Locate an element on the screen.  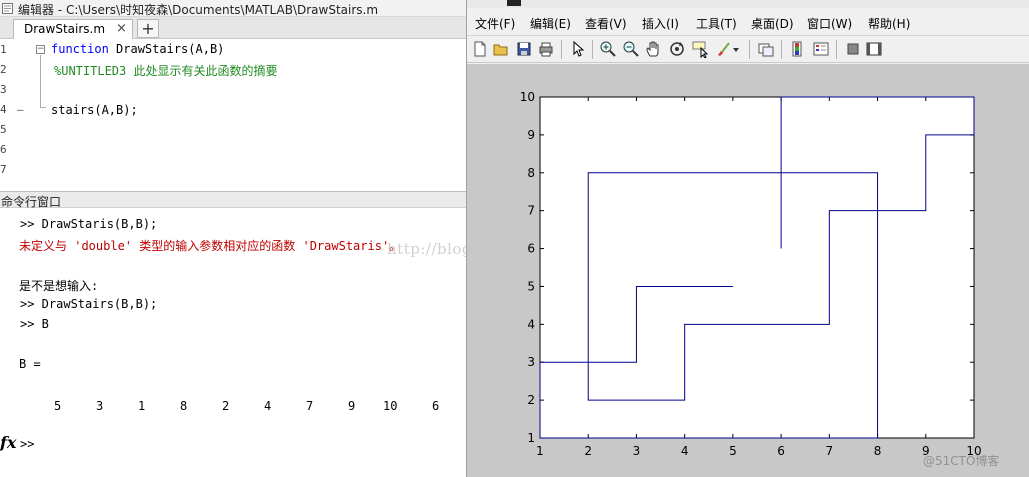
function-signature: DrawStairs(A,B) is located at coordinates (166, 49).